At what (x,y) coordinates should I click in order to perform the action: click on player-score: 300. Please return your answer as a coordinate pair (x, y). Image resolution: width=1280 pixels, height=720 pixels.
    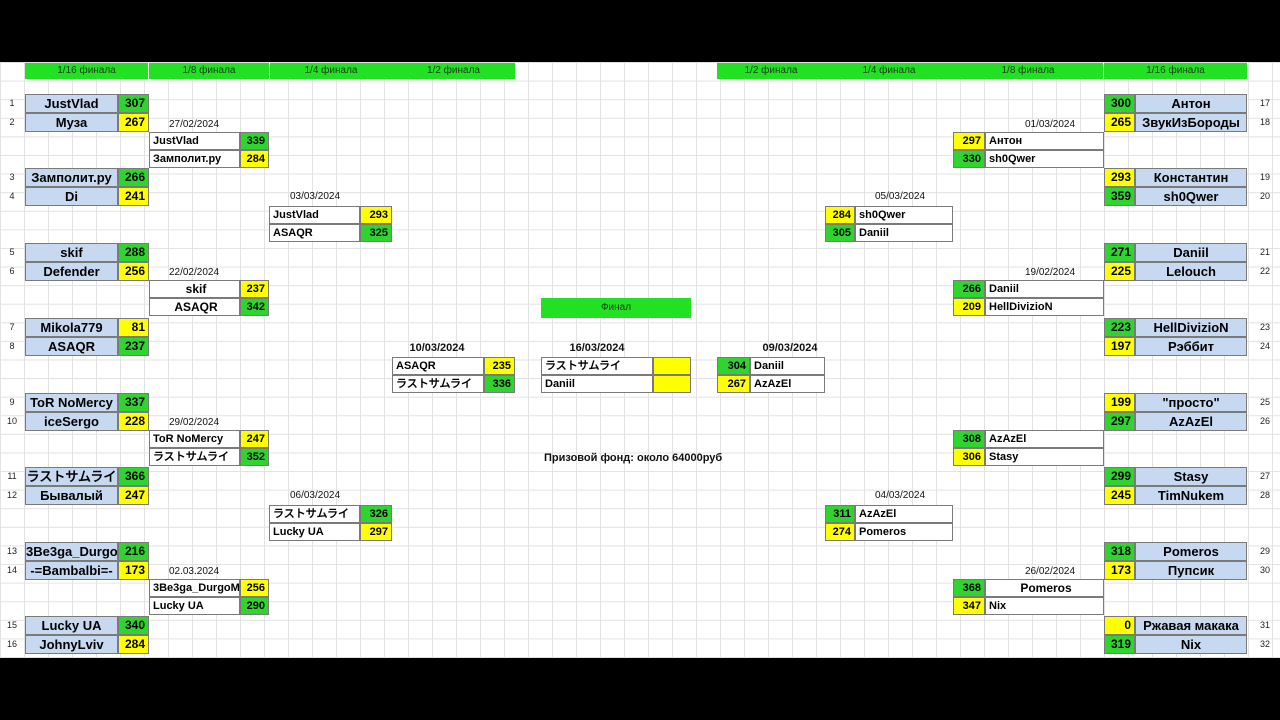
    Looking at the image, I should click on (1119, 103).